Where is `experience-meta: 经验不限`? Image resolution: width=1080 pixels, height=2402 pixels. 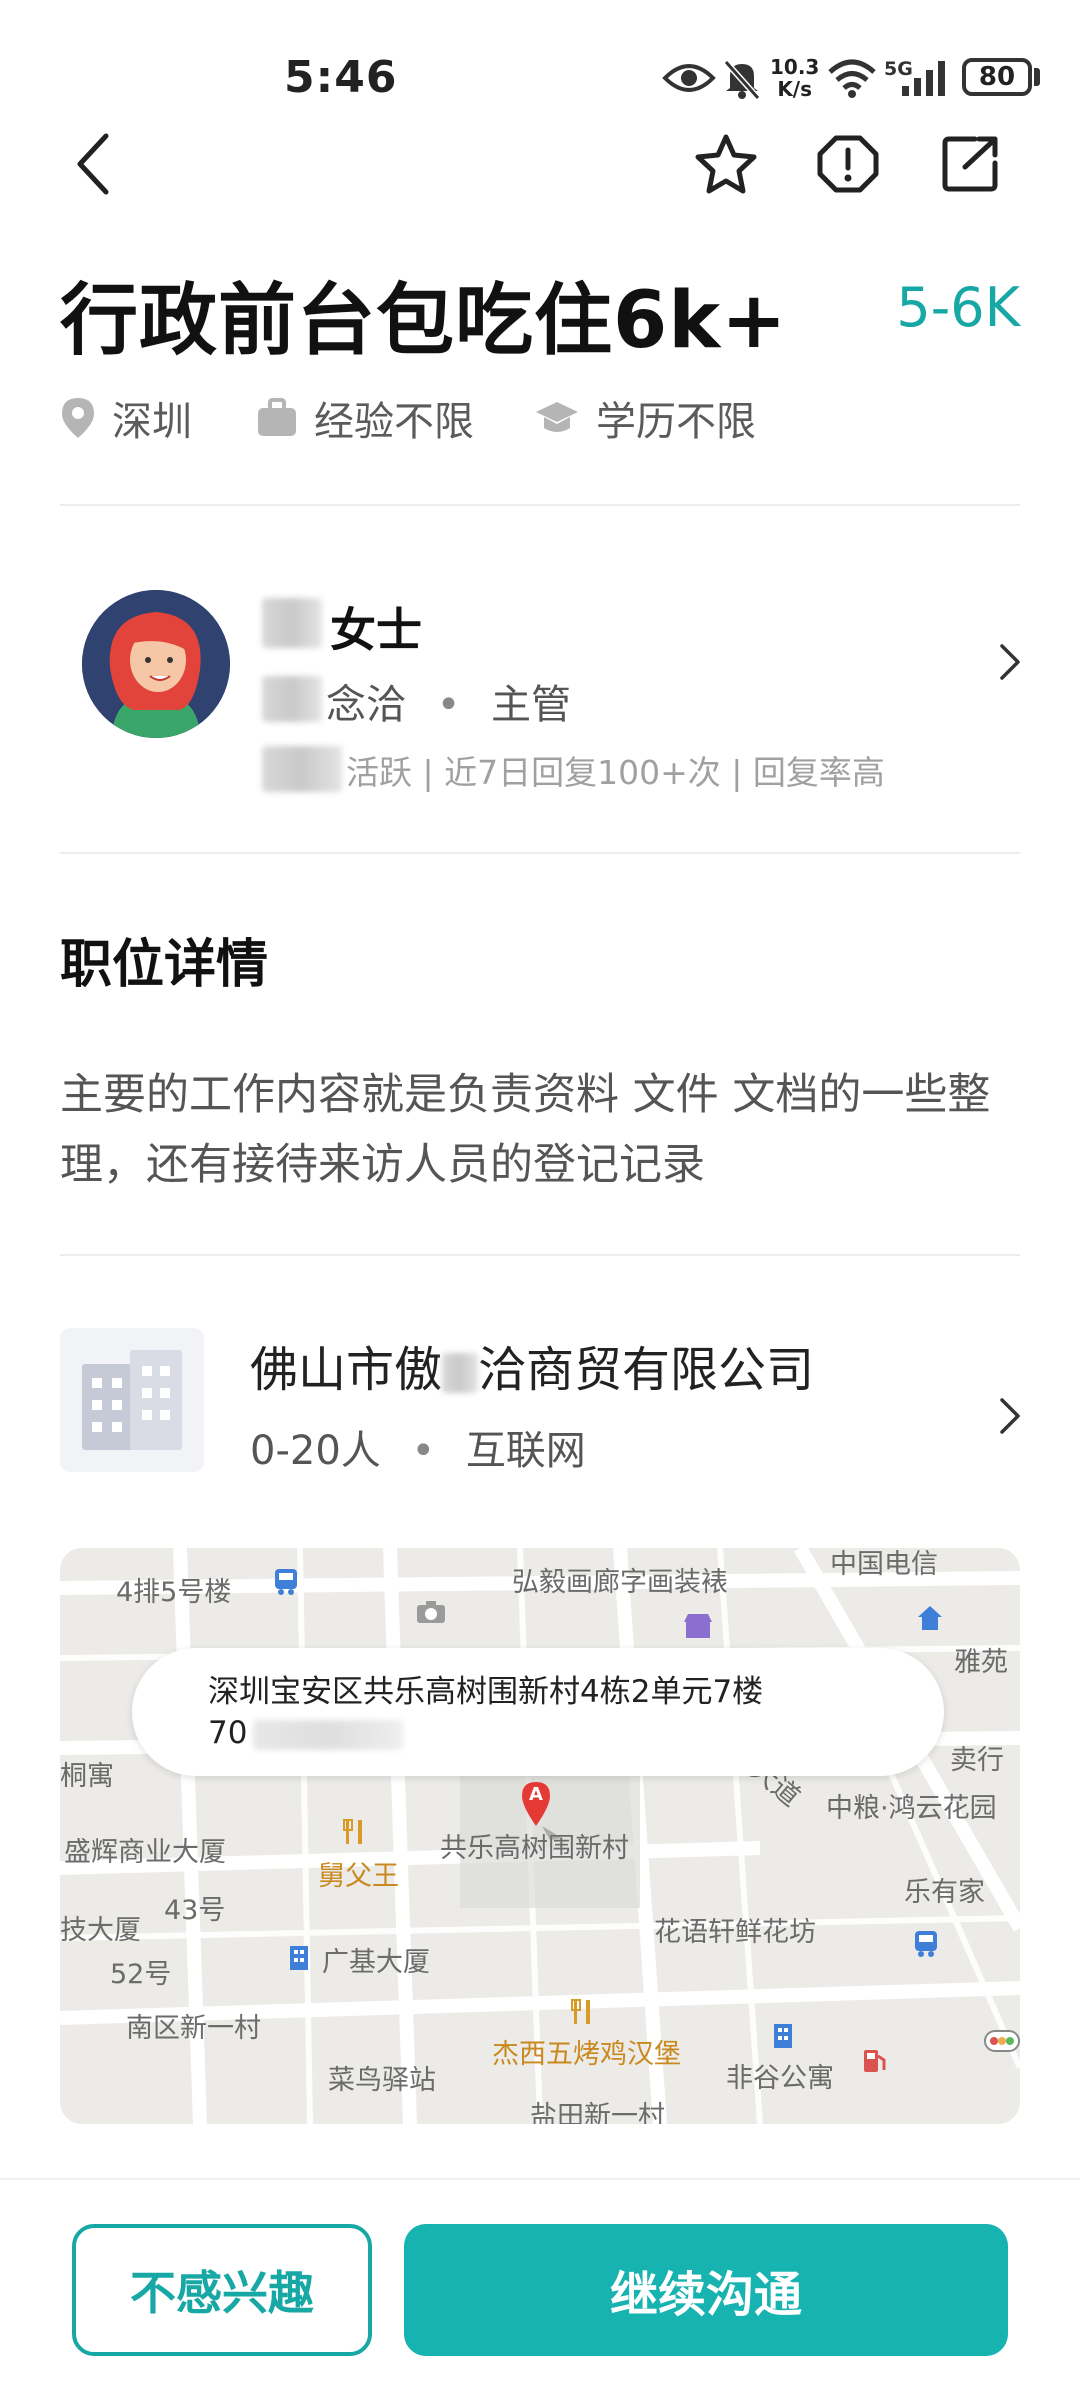 experience-meta: 经验不限 is located at coordinates (365, 418).